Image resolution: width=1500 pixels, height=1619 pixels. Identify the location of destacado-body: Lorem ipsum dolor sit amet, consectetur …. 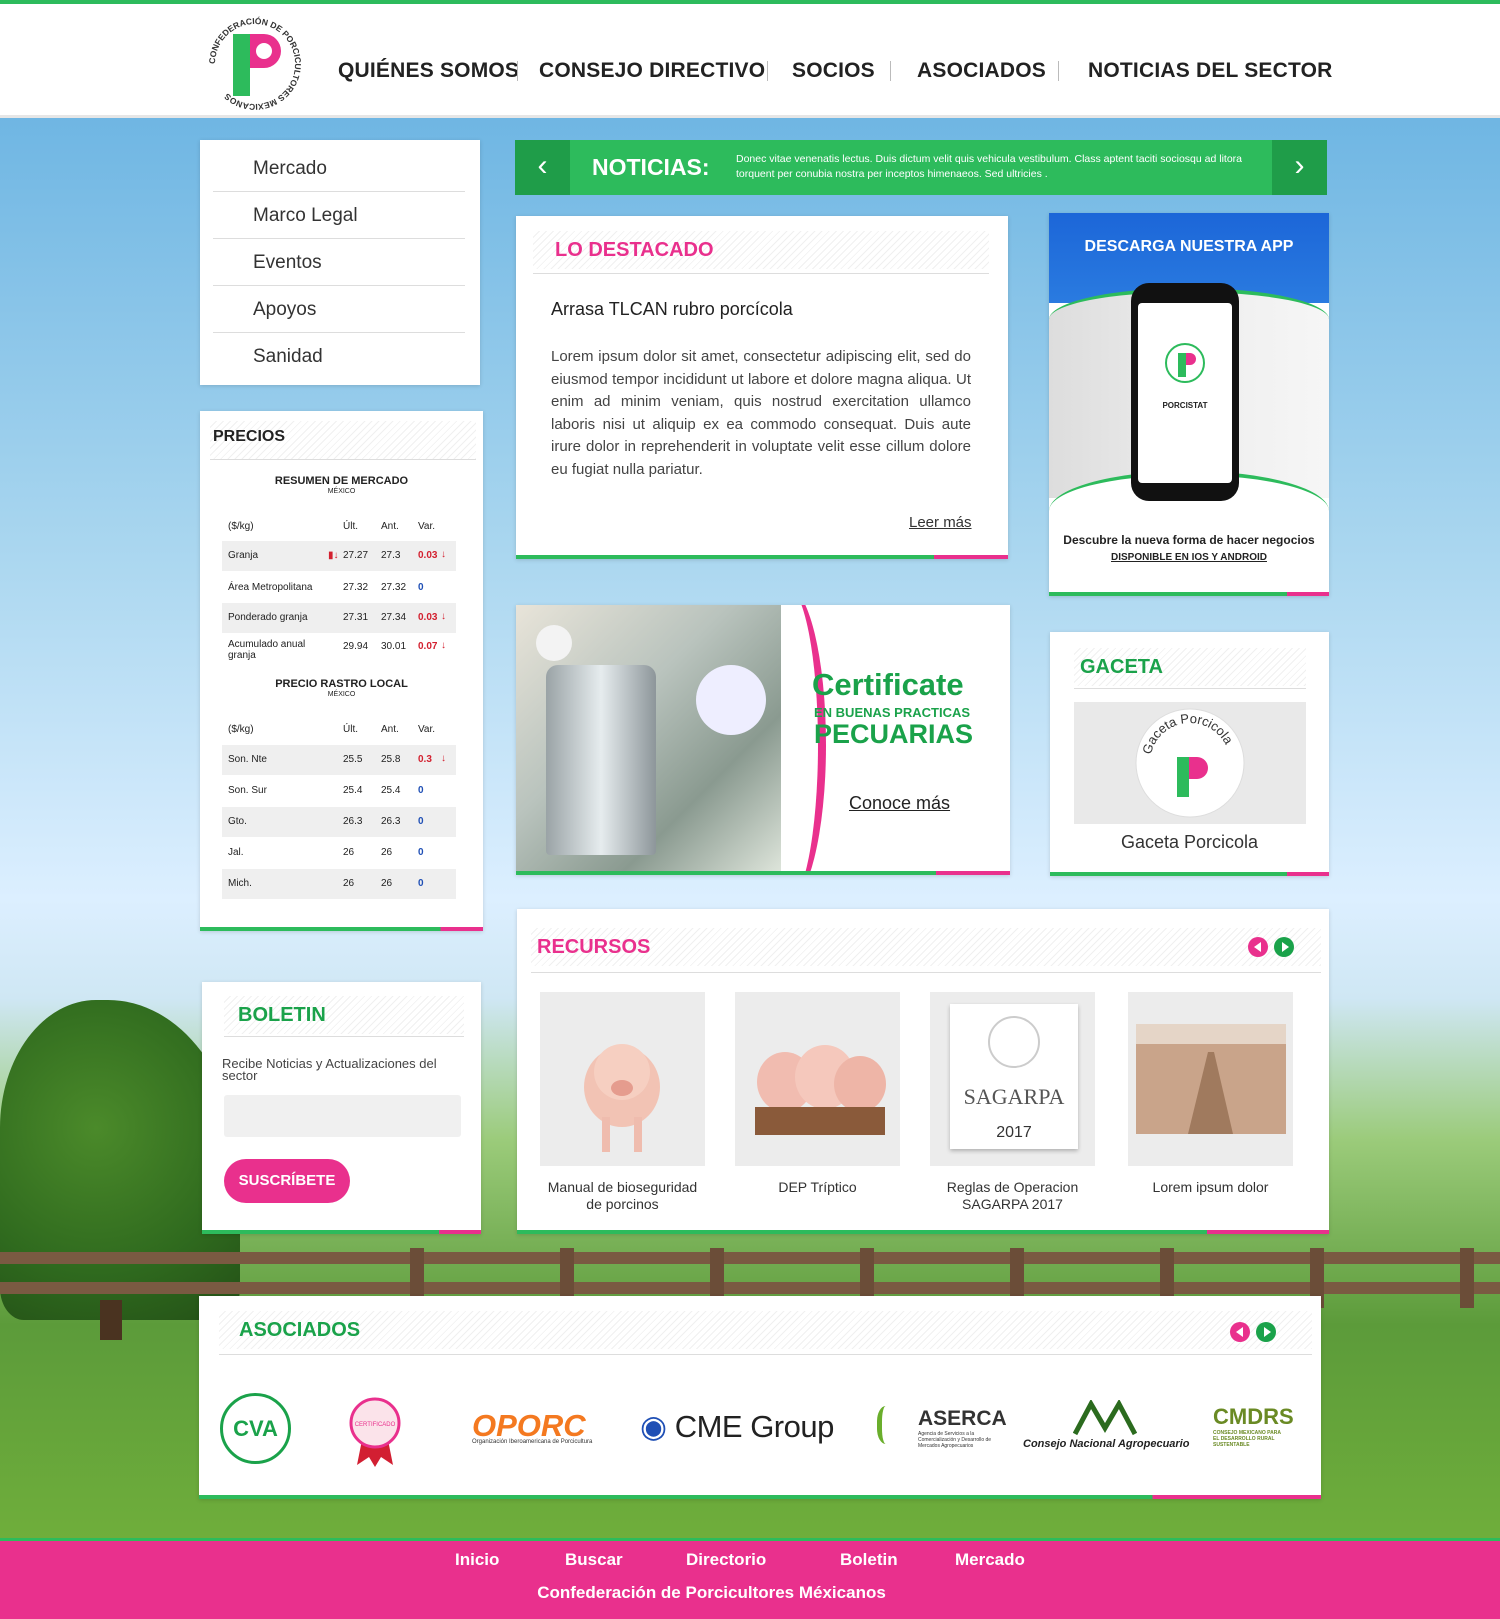
(761, 413).